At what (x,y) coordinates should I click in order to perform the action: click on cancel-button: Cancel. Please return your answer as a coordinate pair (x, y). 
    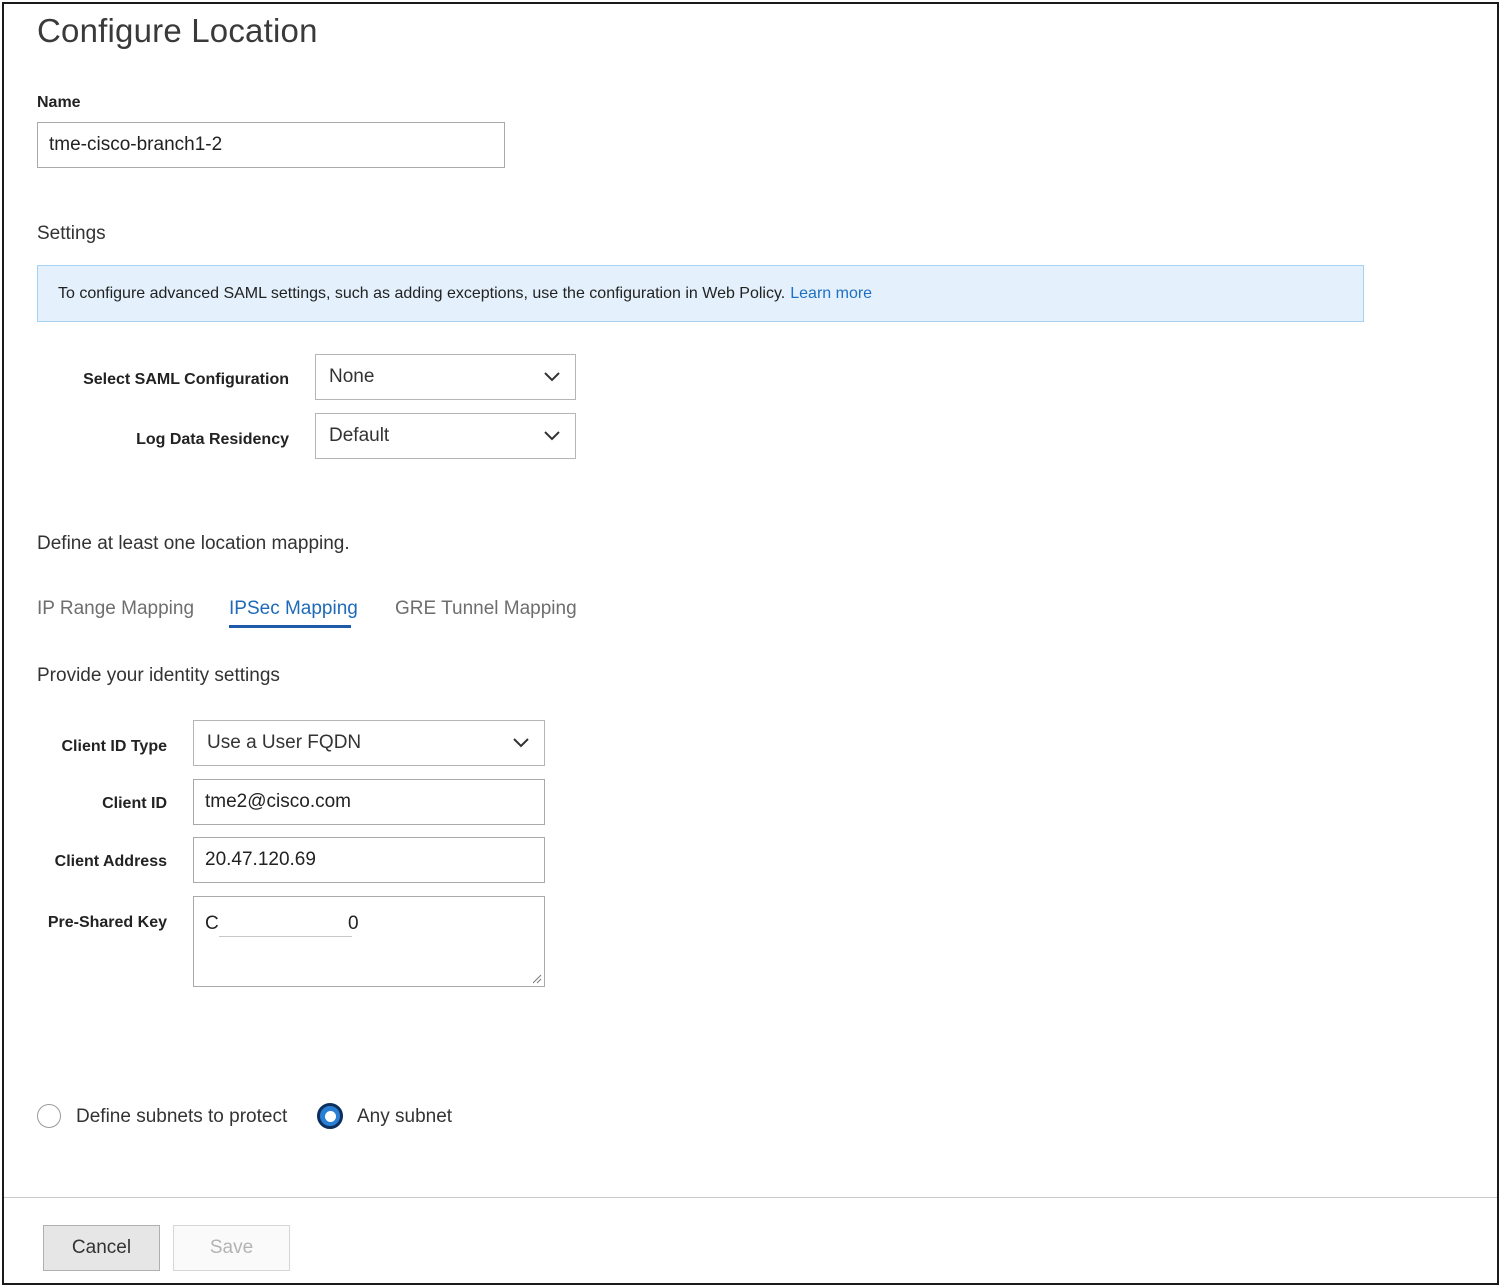
    Looking at the image, I should click on (101, 1248).